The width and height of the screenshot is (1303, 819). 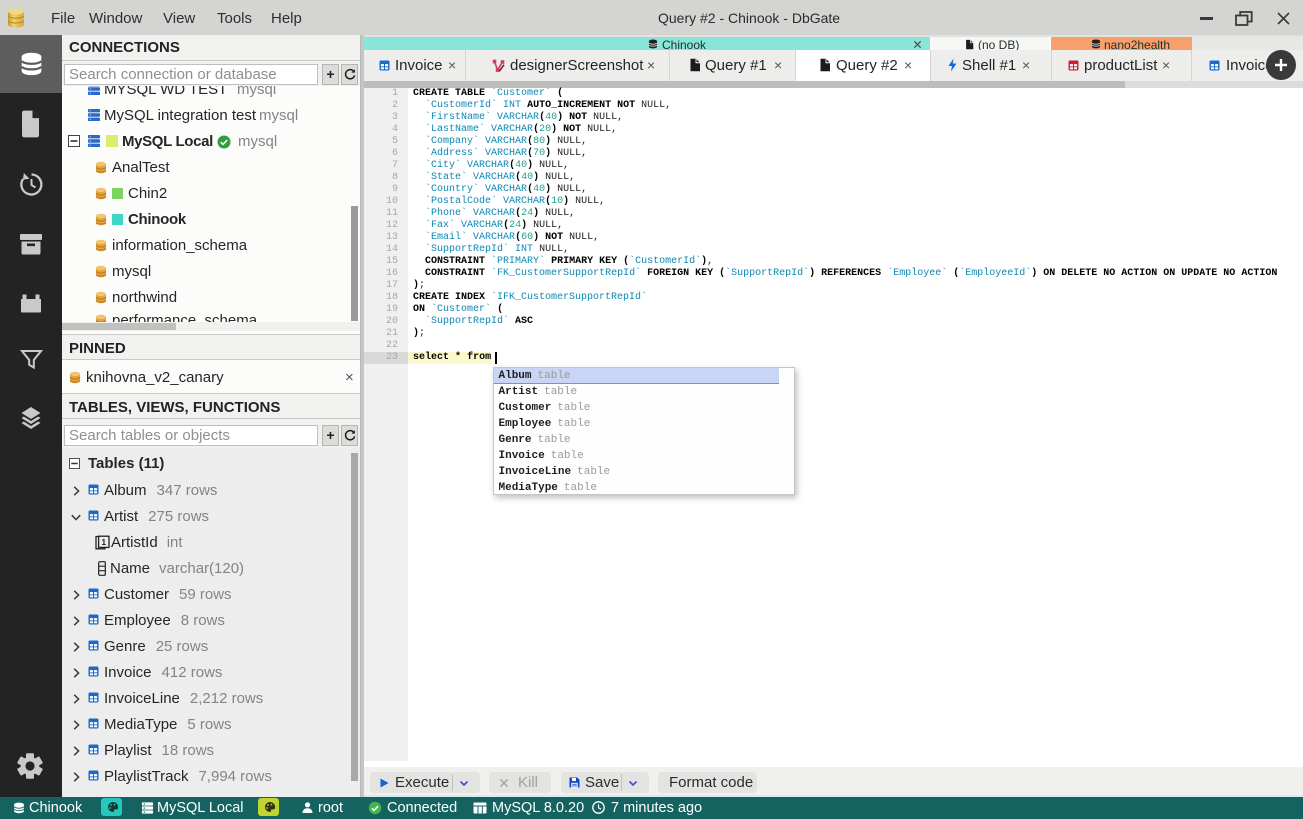 What do you see at coordinates (103, 542) in the screenshot?
I see `svg-text: 1` at bounding box center [103, 542].